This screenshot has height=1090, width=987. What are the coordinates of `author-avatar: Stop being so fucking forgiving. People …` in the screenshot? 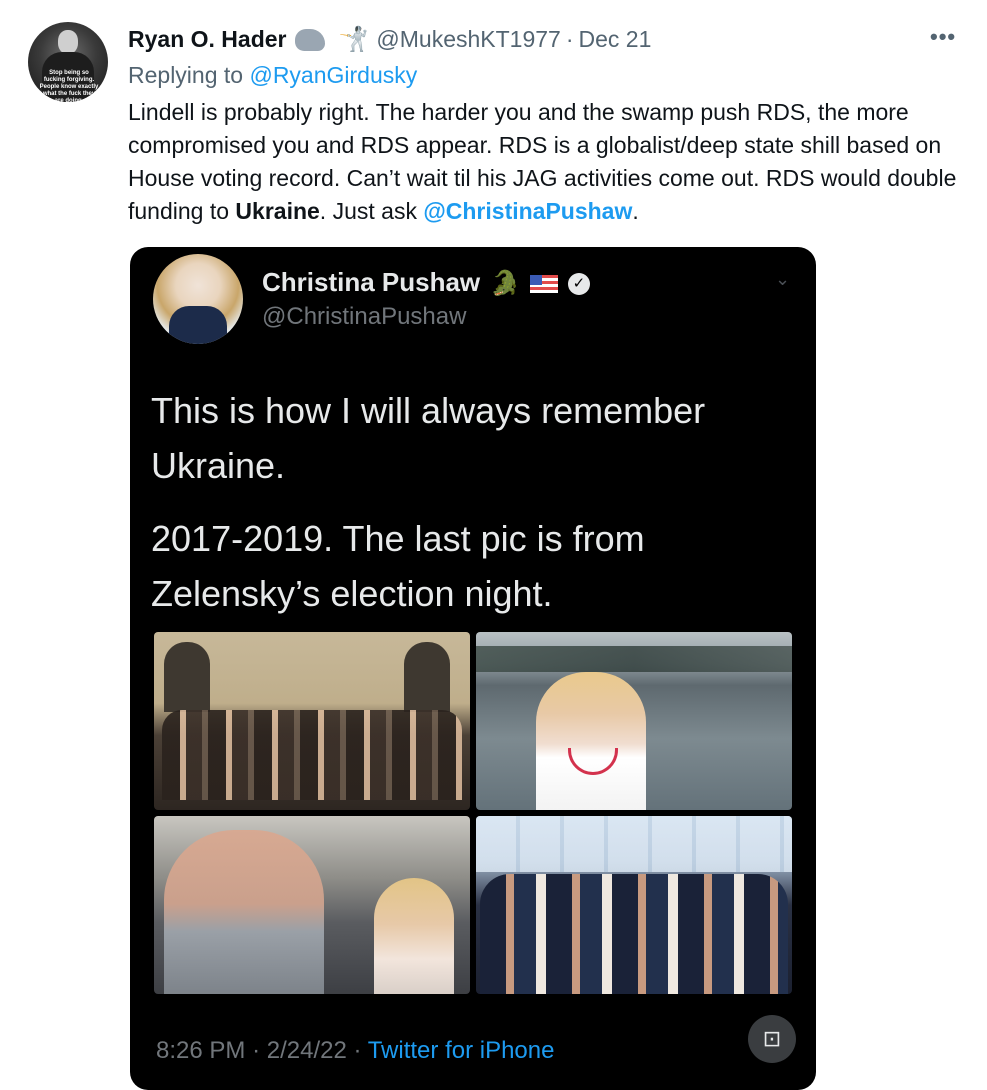 It's located at (68, 62).